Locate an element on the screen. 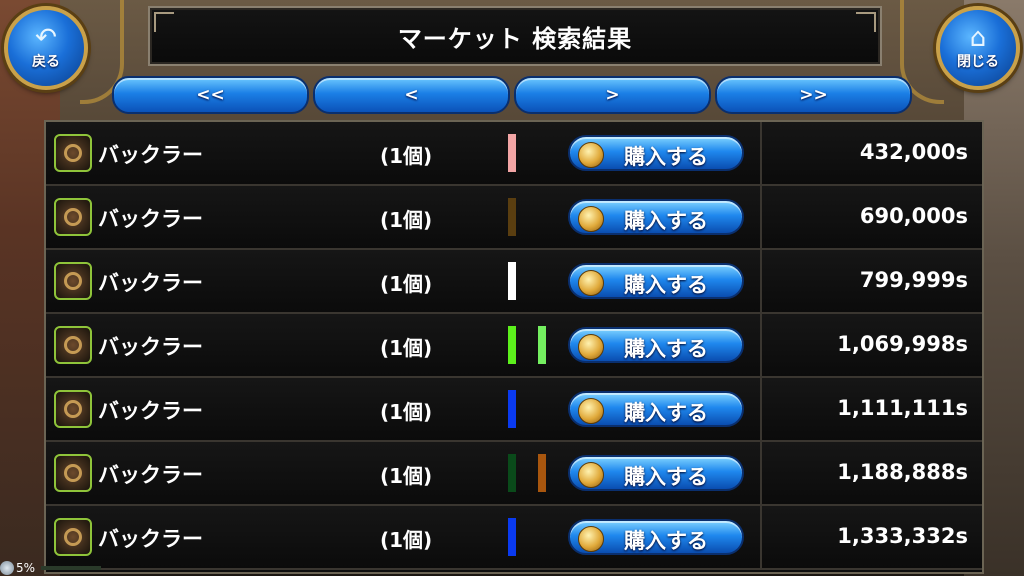 This screenshot has height=576, width=1024. item-price: 1,111,111s is located at coordinates (902, 408).